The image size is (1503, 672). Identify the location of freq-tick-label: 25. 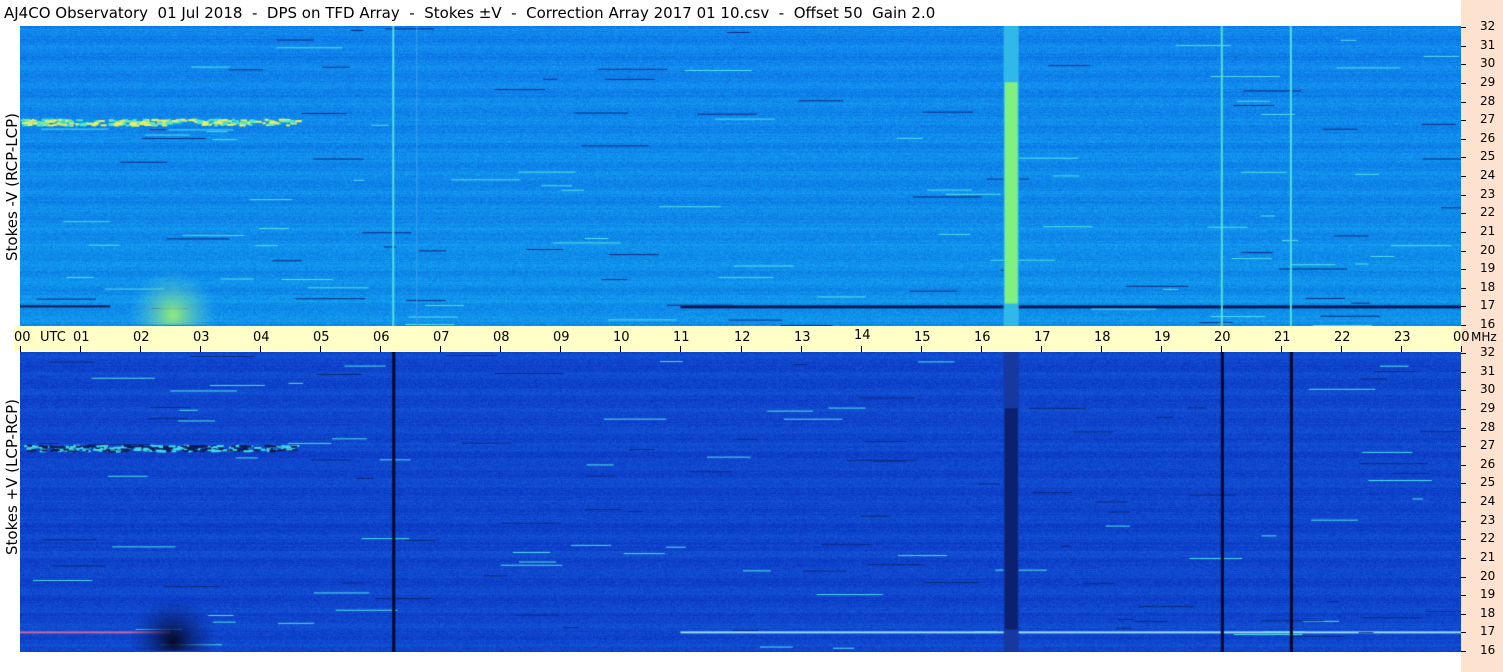
(1488, 156).